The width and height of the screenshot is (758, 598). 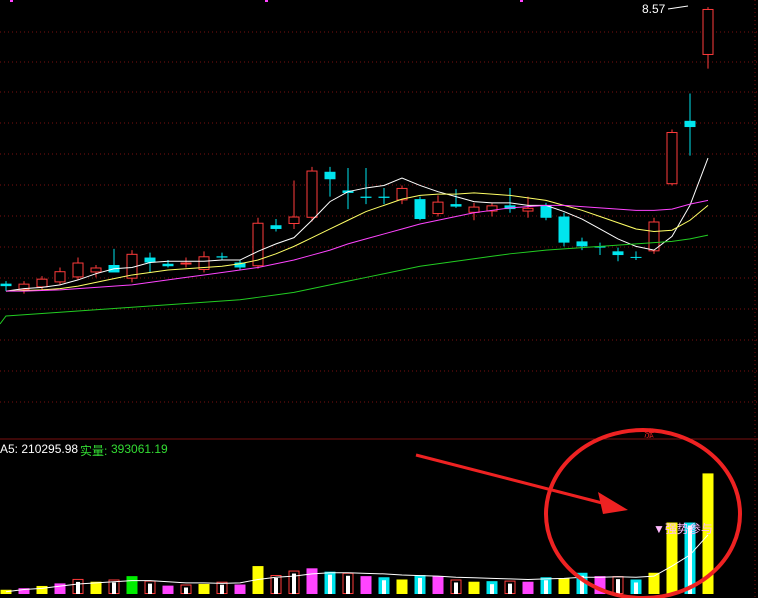 What do you see at coordinates (683, 529) in the screenshot?
I see `strong-signal-label: ▼强势参与` at bounding box center [683, 529].